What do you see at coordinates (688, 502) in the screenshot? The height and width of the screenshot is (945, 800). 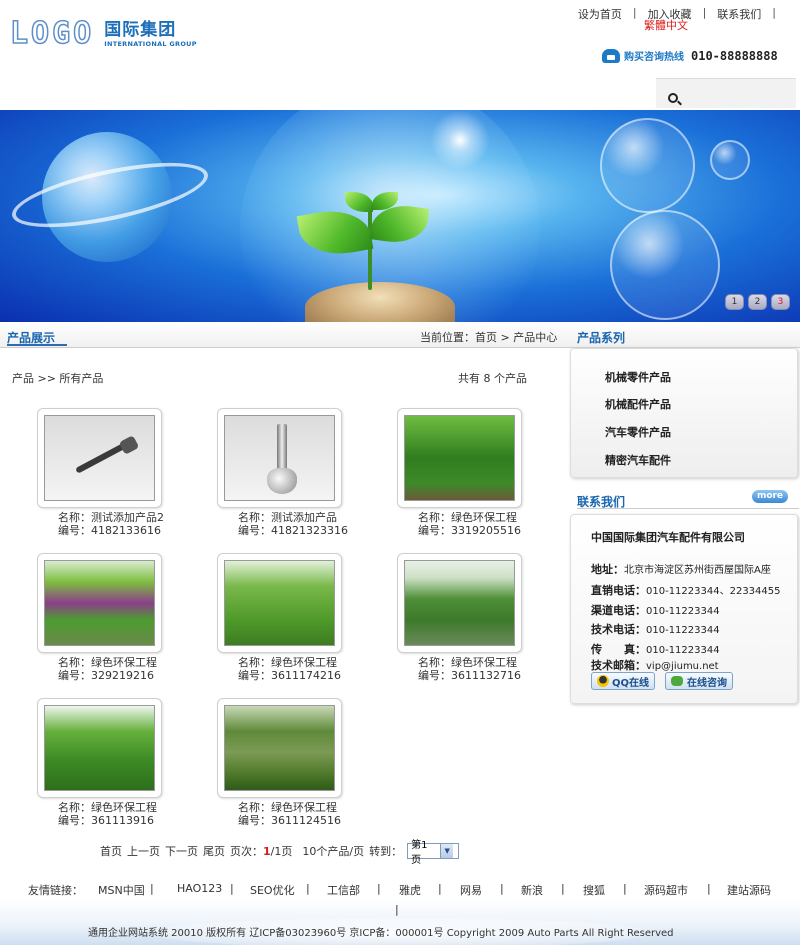 I see `contact-title: 联系我们` at bounding box center [688, 502].